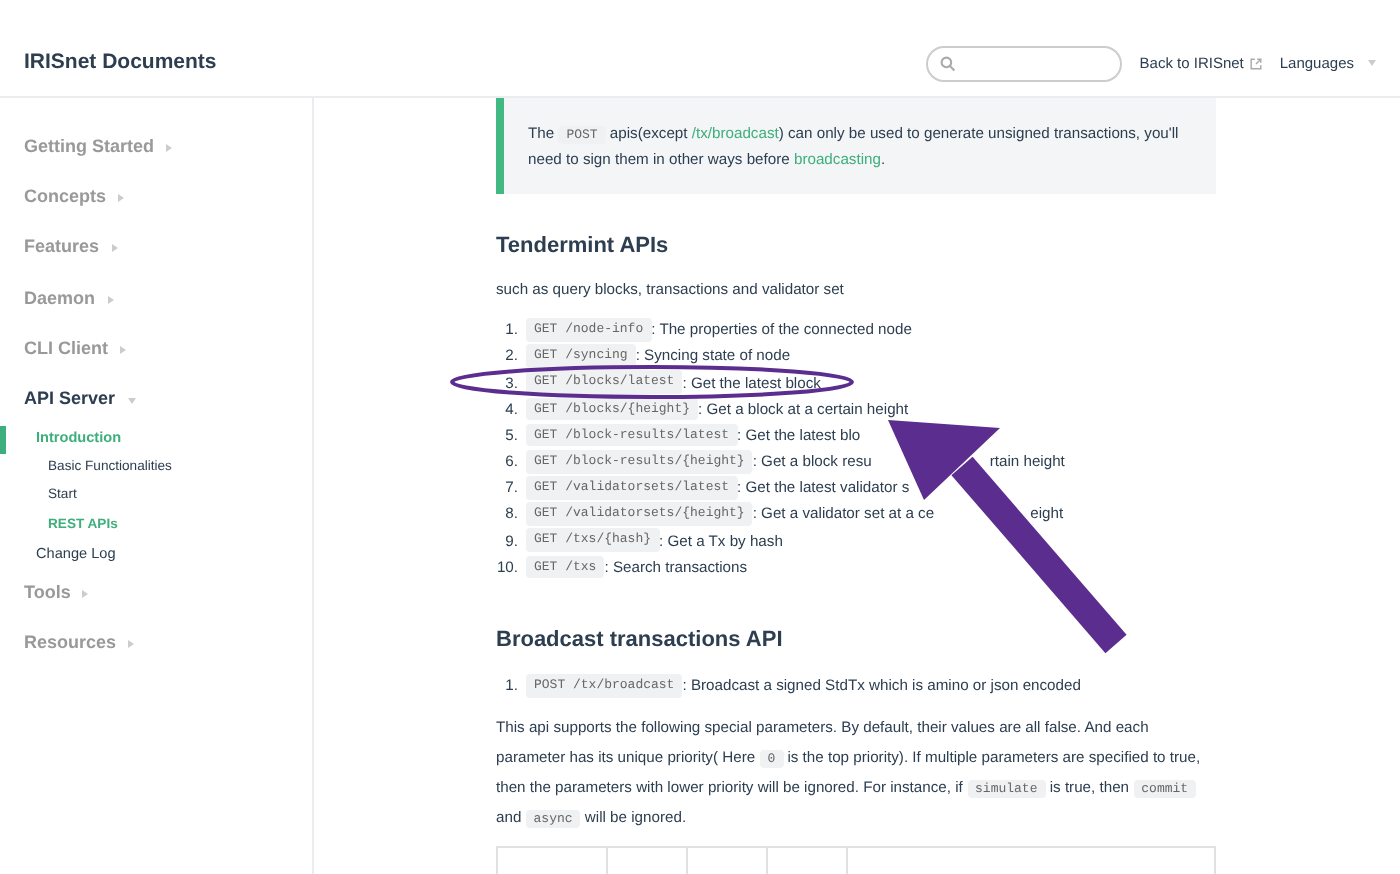 The height and width of the screenshot is (874, 1400). I want to click on sidebar-group: API Server, so click(156, 400).